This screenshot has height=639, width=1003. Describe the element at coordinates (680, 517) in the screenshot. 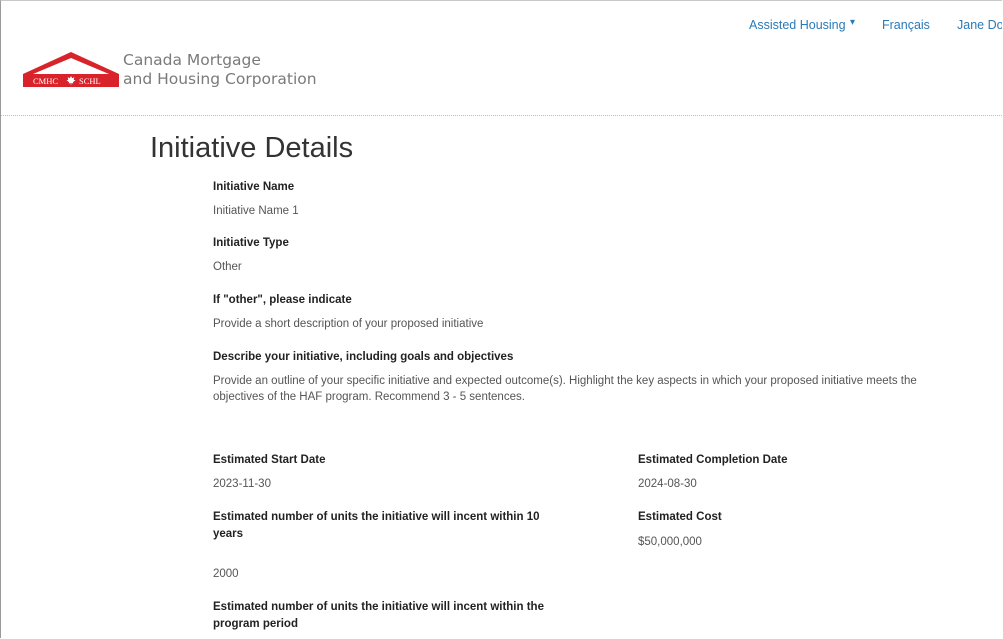

I see `estimated-cost-label: Estimated Cost` at that location.